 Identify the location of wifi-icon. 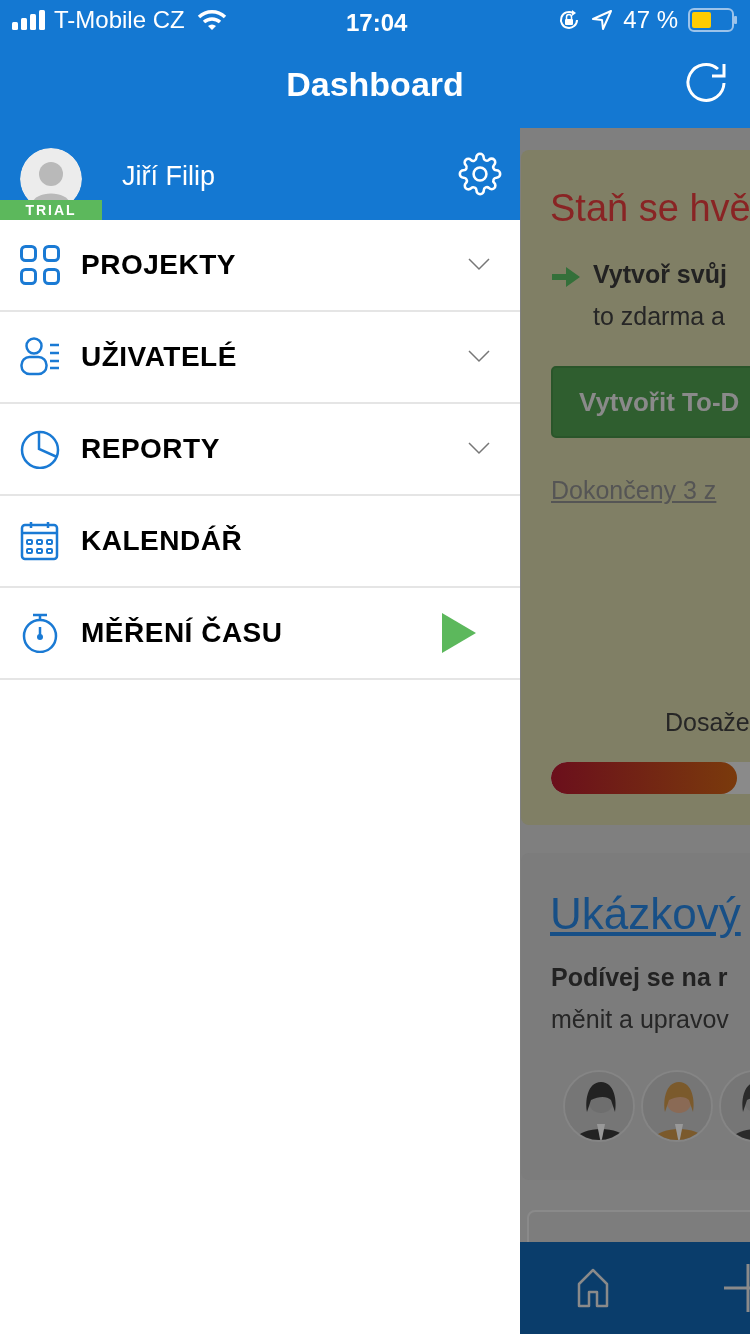
(211, 20).